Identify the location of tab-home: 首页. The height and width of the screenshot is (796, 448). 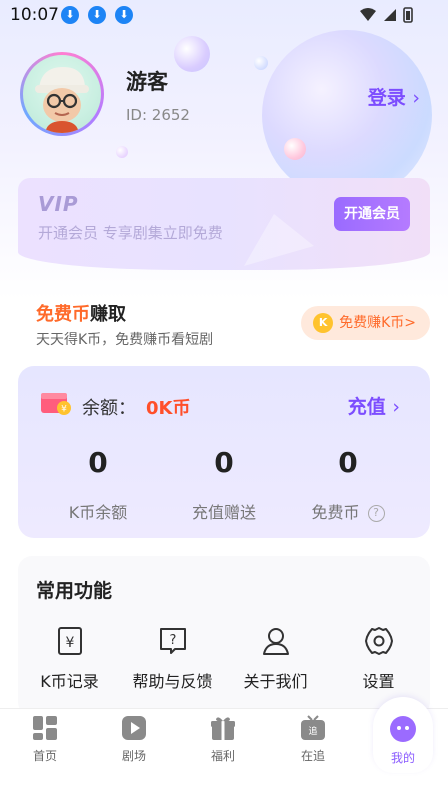
(45, 739).